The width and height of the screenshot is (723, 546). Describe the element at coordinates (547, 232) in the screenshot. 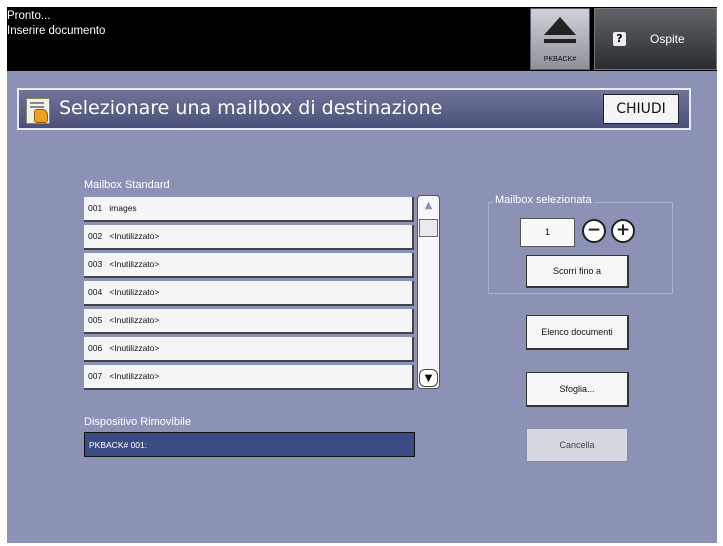

I see `mailbox-number-field: 1` at that location.